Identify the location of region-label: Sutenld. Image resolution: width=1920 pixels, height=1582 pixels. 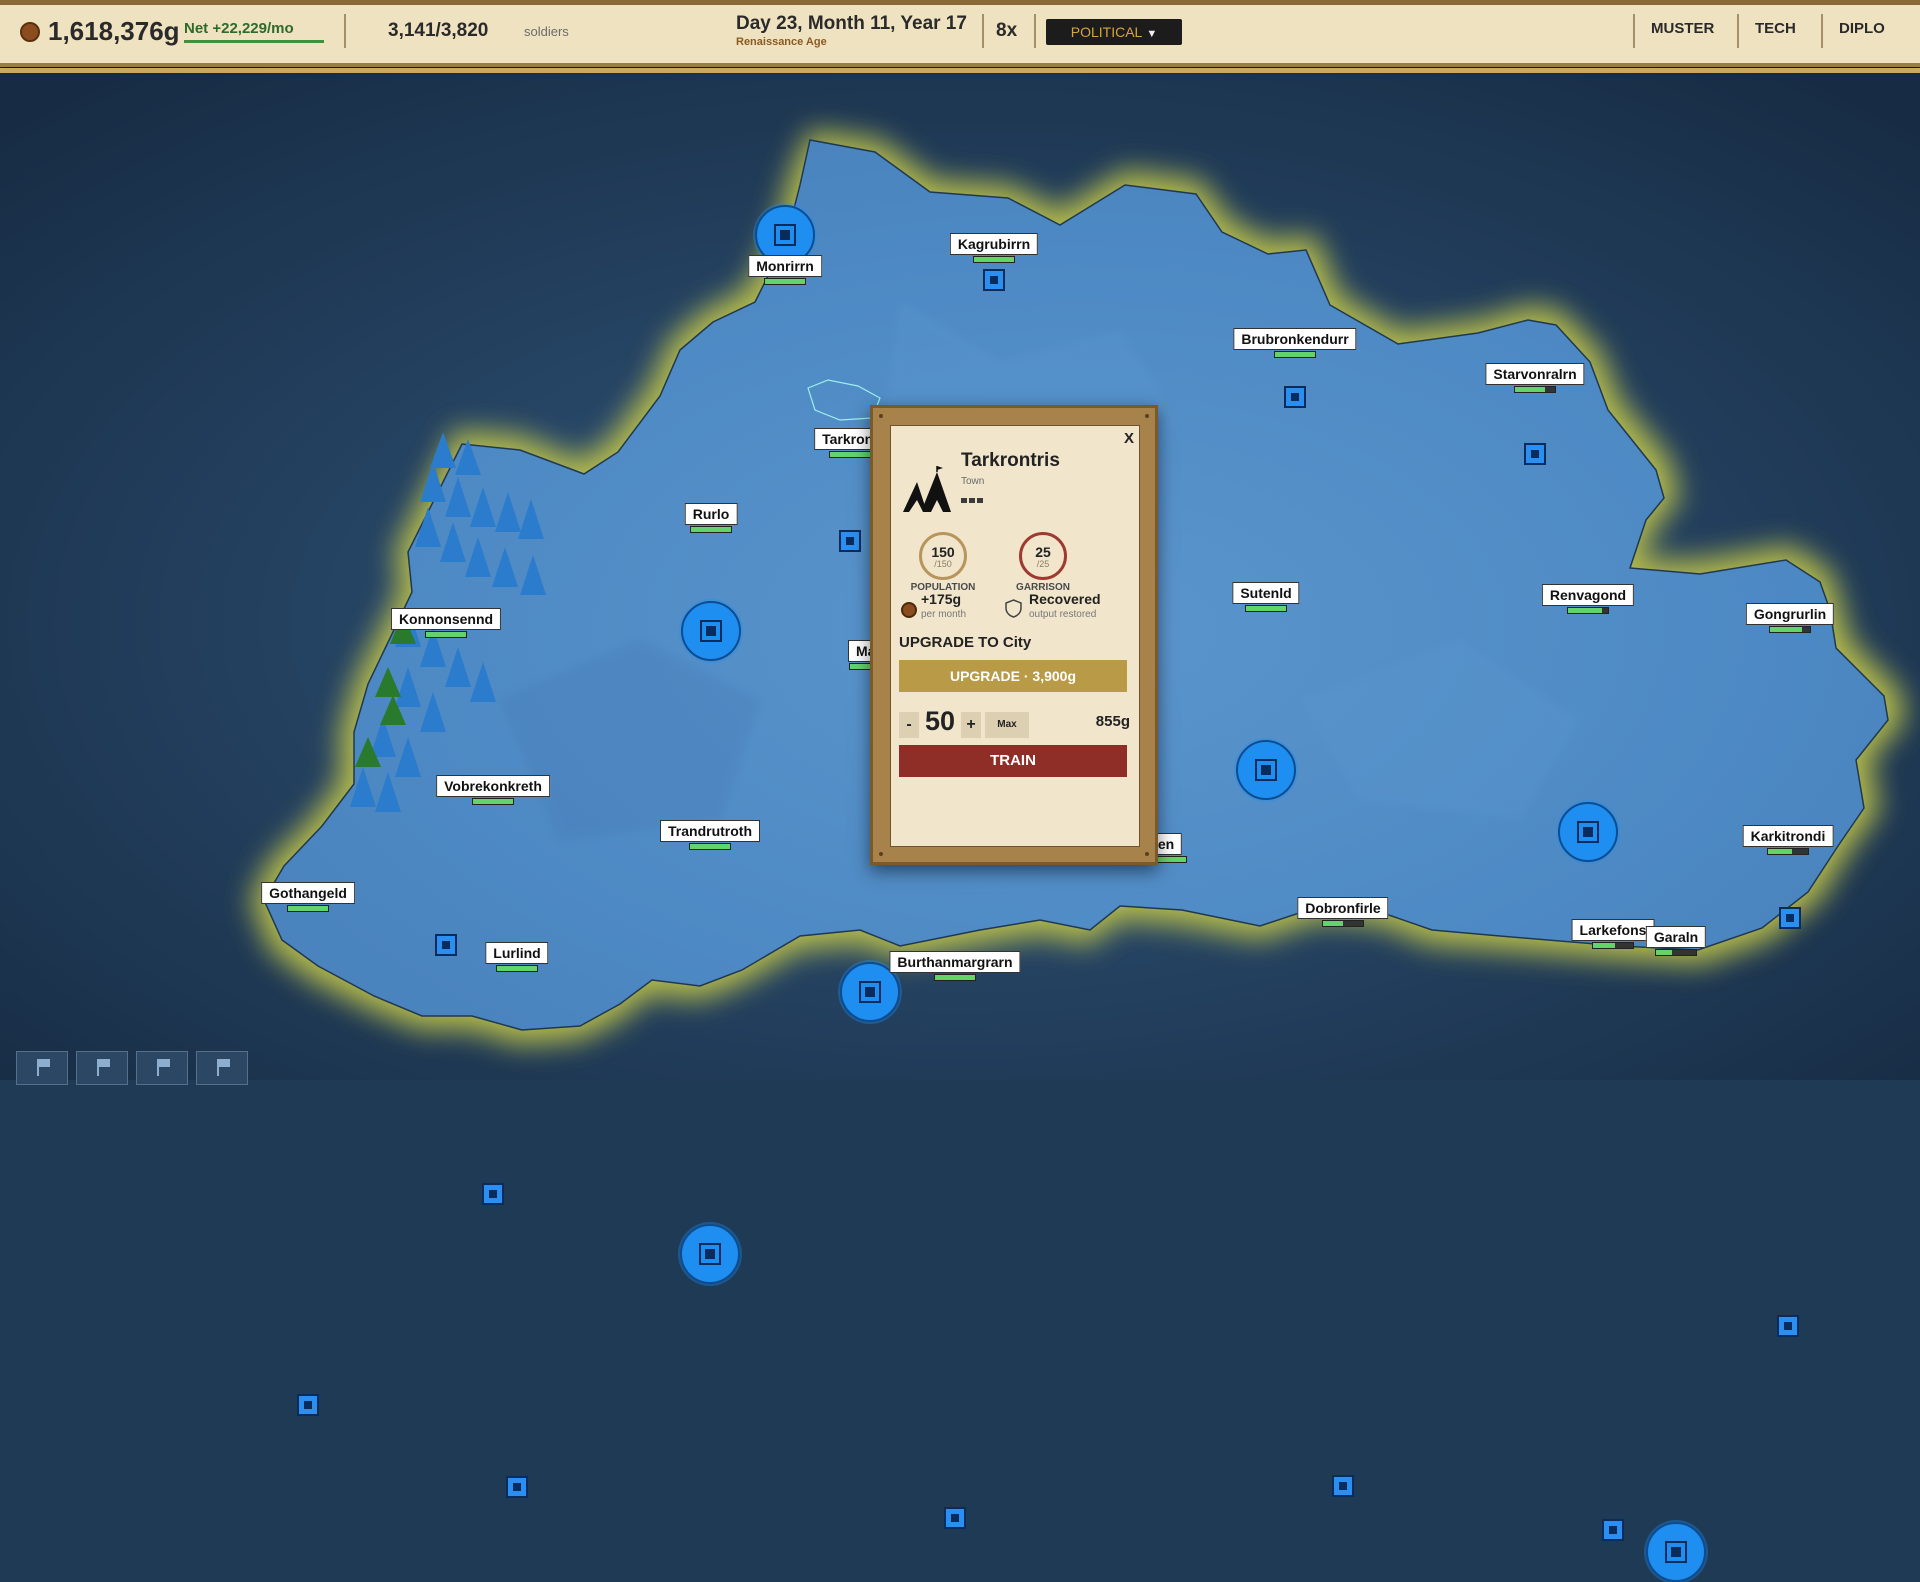
(1266, 593).